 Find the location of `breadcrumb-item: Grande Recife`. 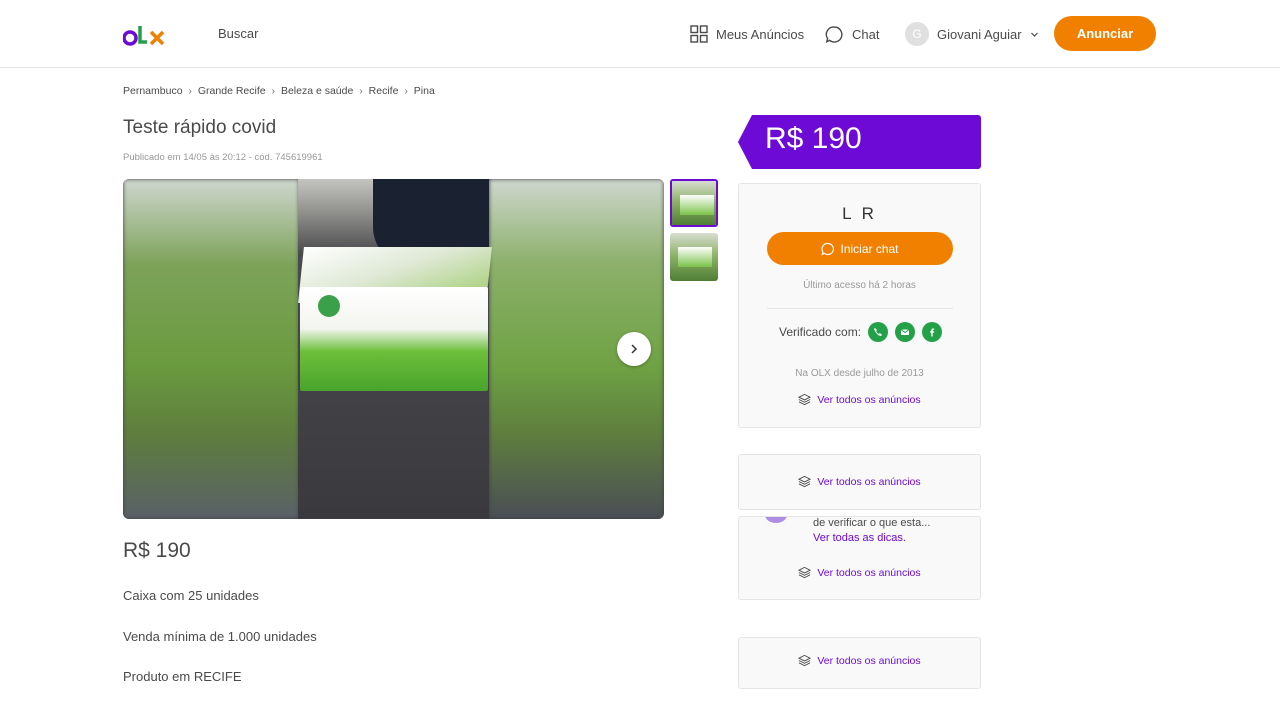

breadcrumb-item: Grande Recife is located at coordinates (232, 91).